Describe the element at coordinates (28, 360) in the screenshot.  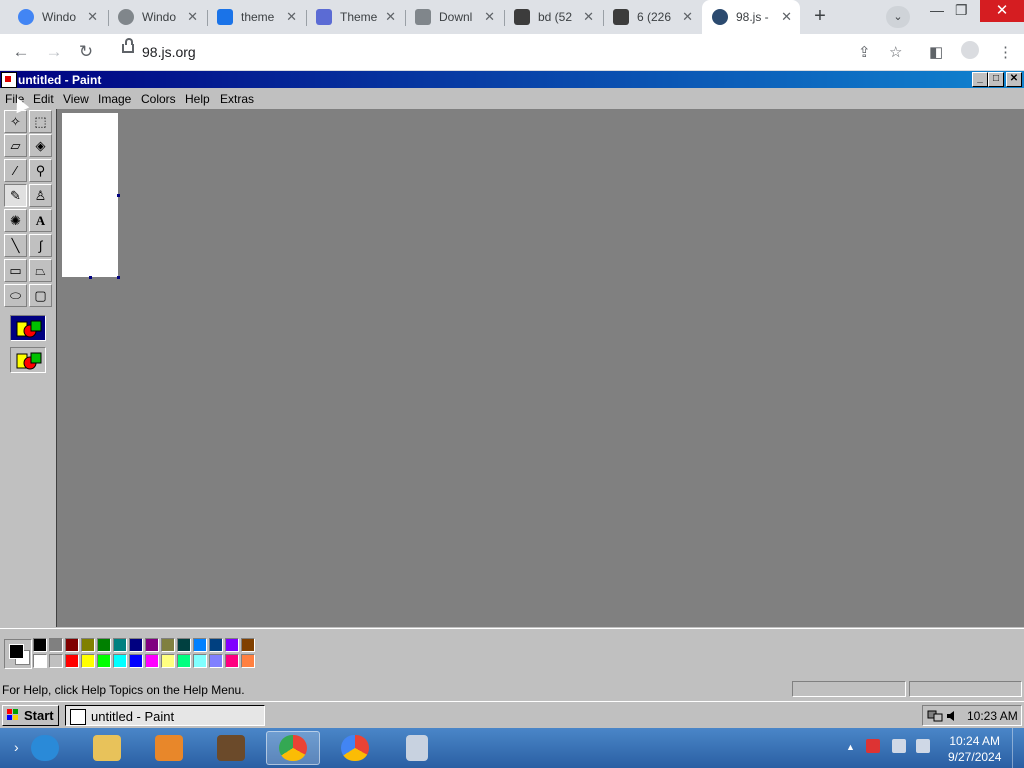
I see `transparency-option-transparent` at that location.